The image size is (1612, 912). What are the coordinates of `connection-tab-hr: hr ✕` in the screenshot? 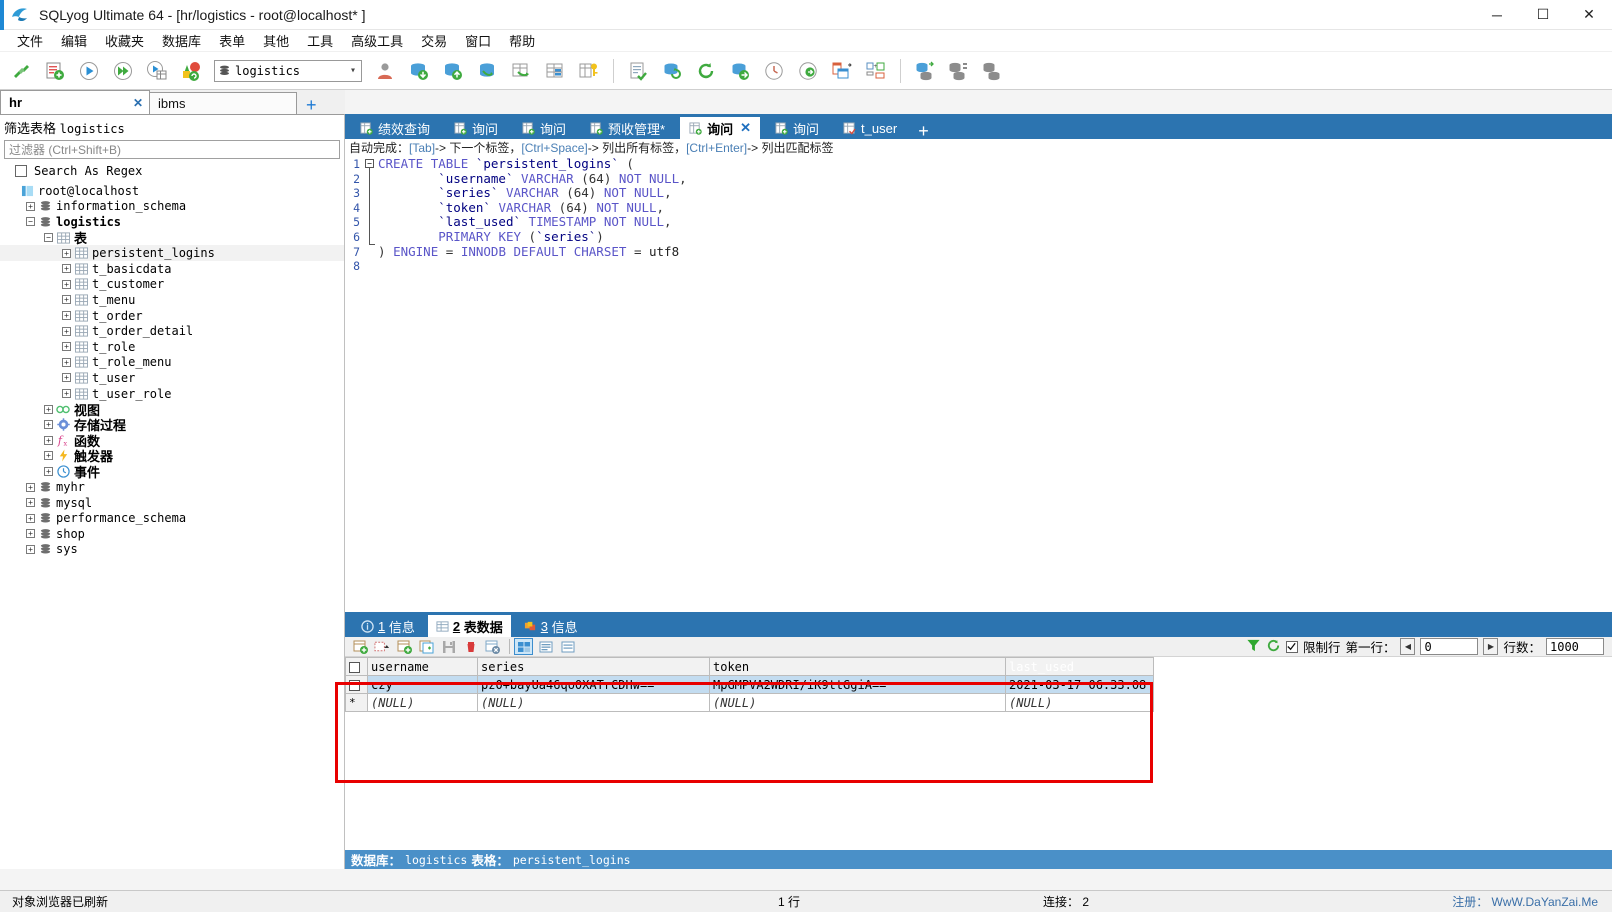 It's located at (75, 102).